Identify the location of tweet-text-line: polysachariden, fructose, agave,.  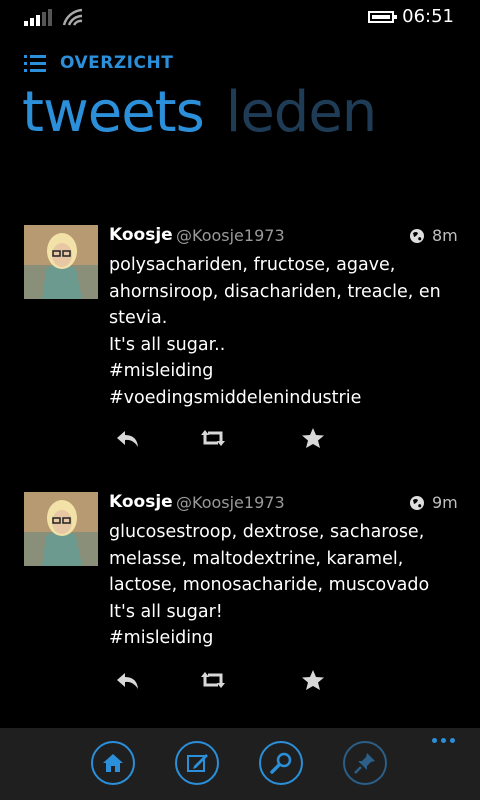
(252, 265).